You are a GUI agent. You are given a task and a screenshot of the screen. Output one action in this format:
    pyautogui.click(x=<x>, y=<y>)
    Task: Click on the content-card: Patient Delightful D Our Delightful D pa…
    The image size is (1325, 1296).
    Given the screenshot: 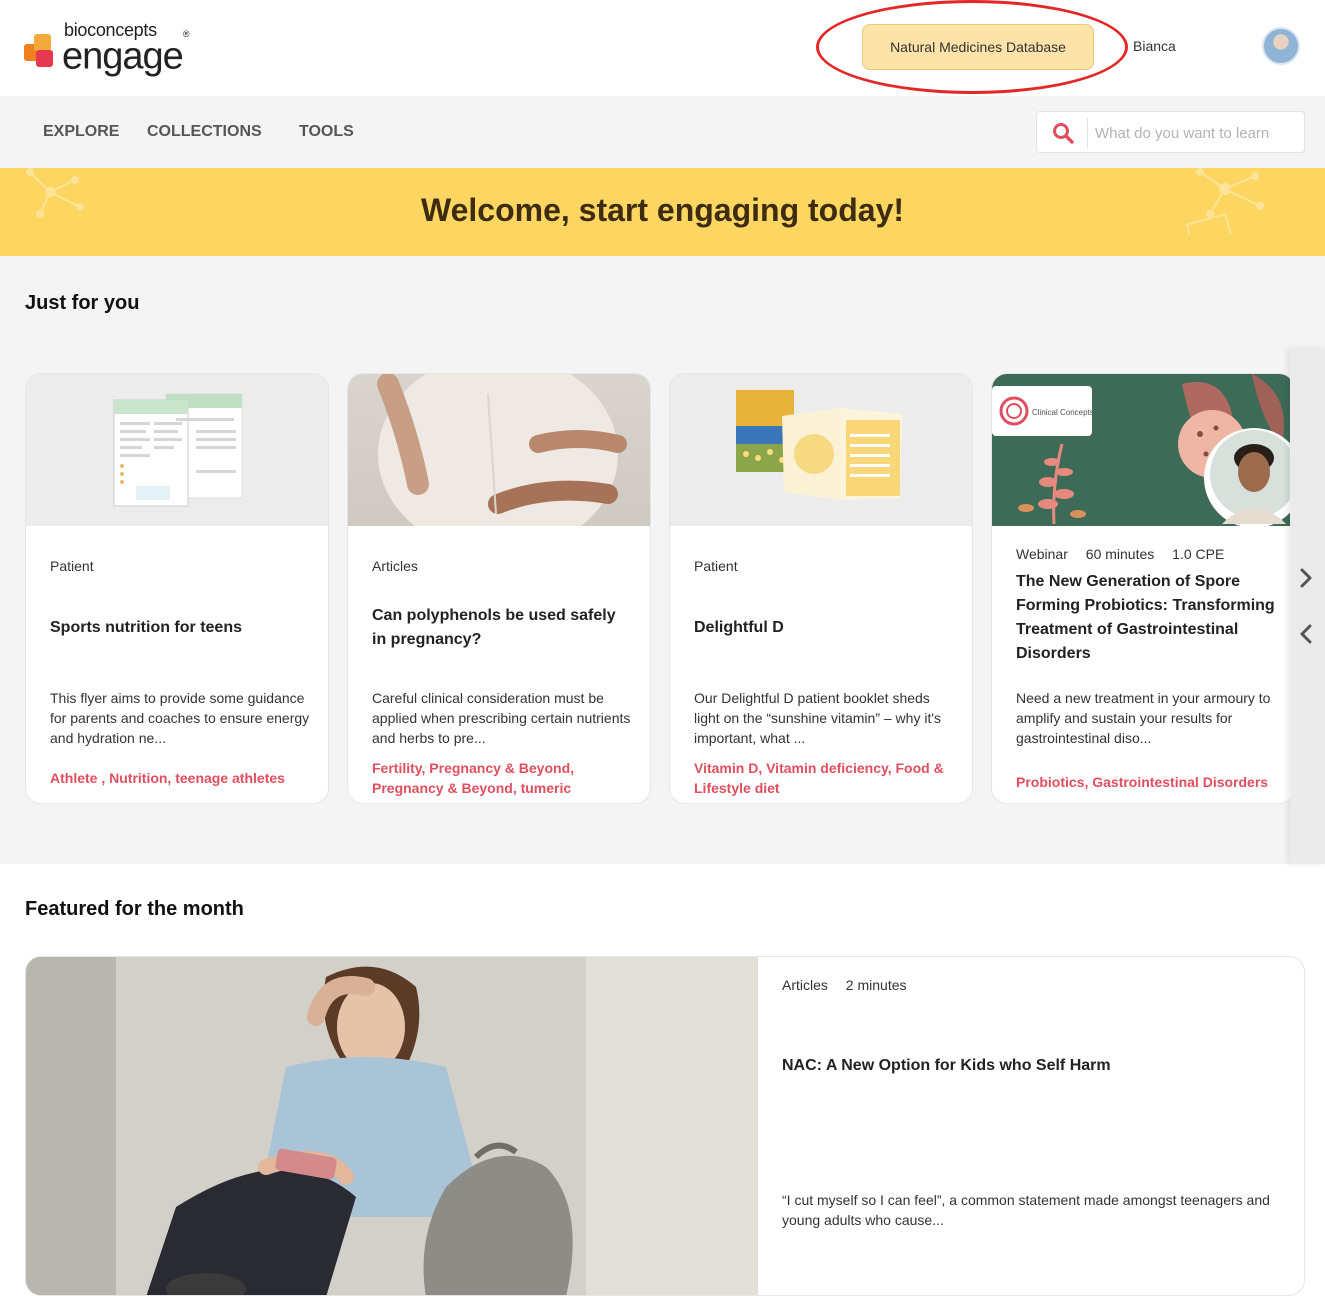 What is the action you would take?
    pyautogui.click(x=821, y=588)
    